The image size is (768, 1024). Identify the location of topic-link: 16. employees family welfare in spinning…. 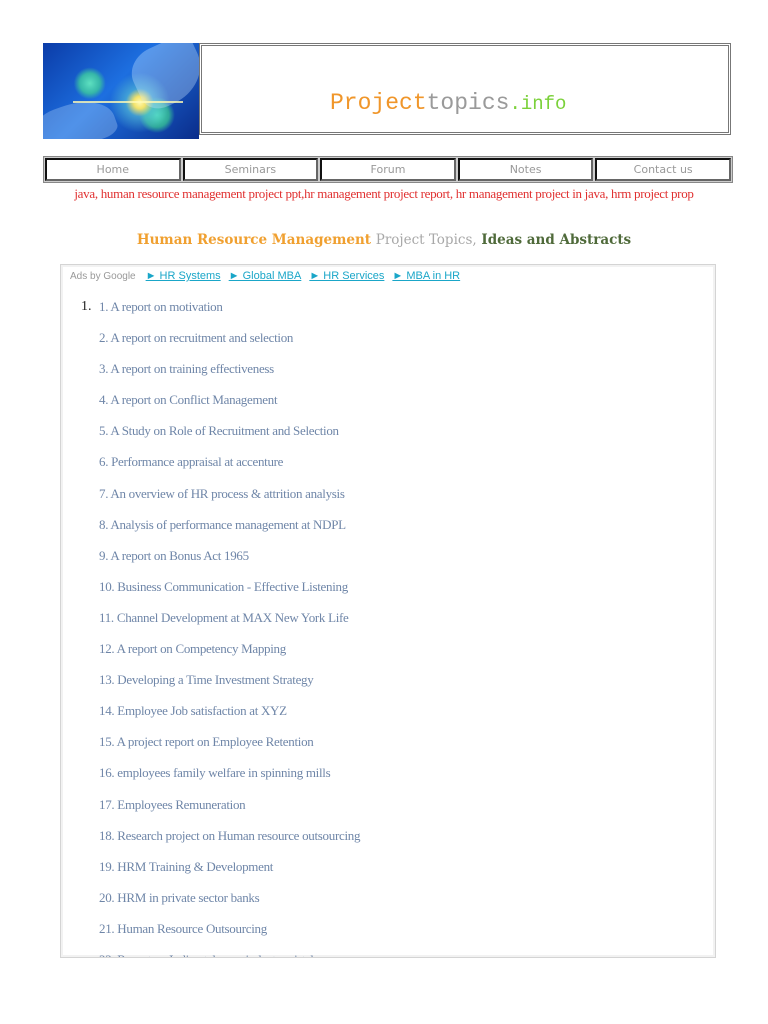
(229, 780).